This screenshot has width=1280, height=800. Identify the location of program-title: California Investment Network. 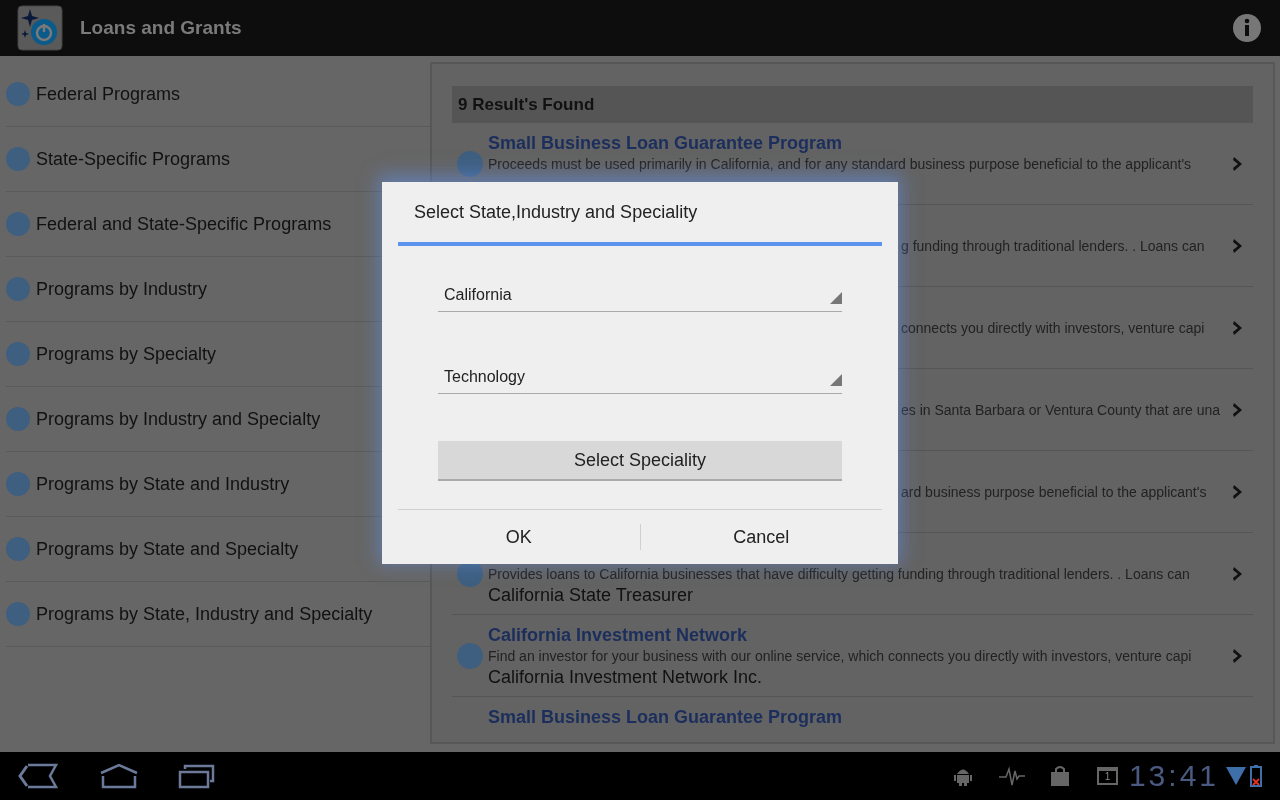
(618, 634).